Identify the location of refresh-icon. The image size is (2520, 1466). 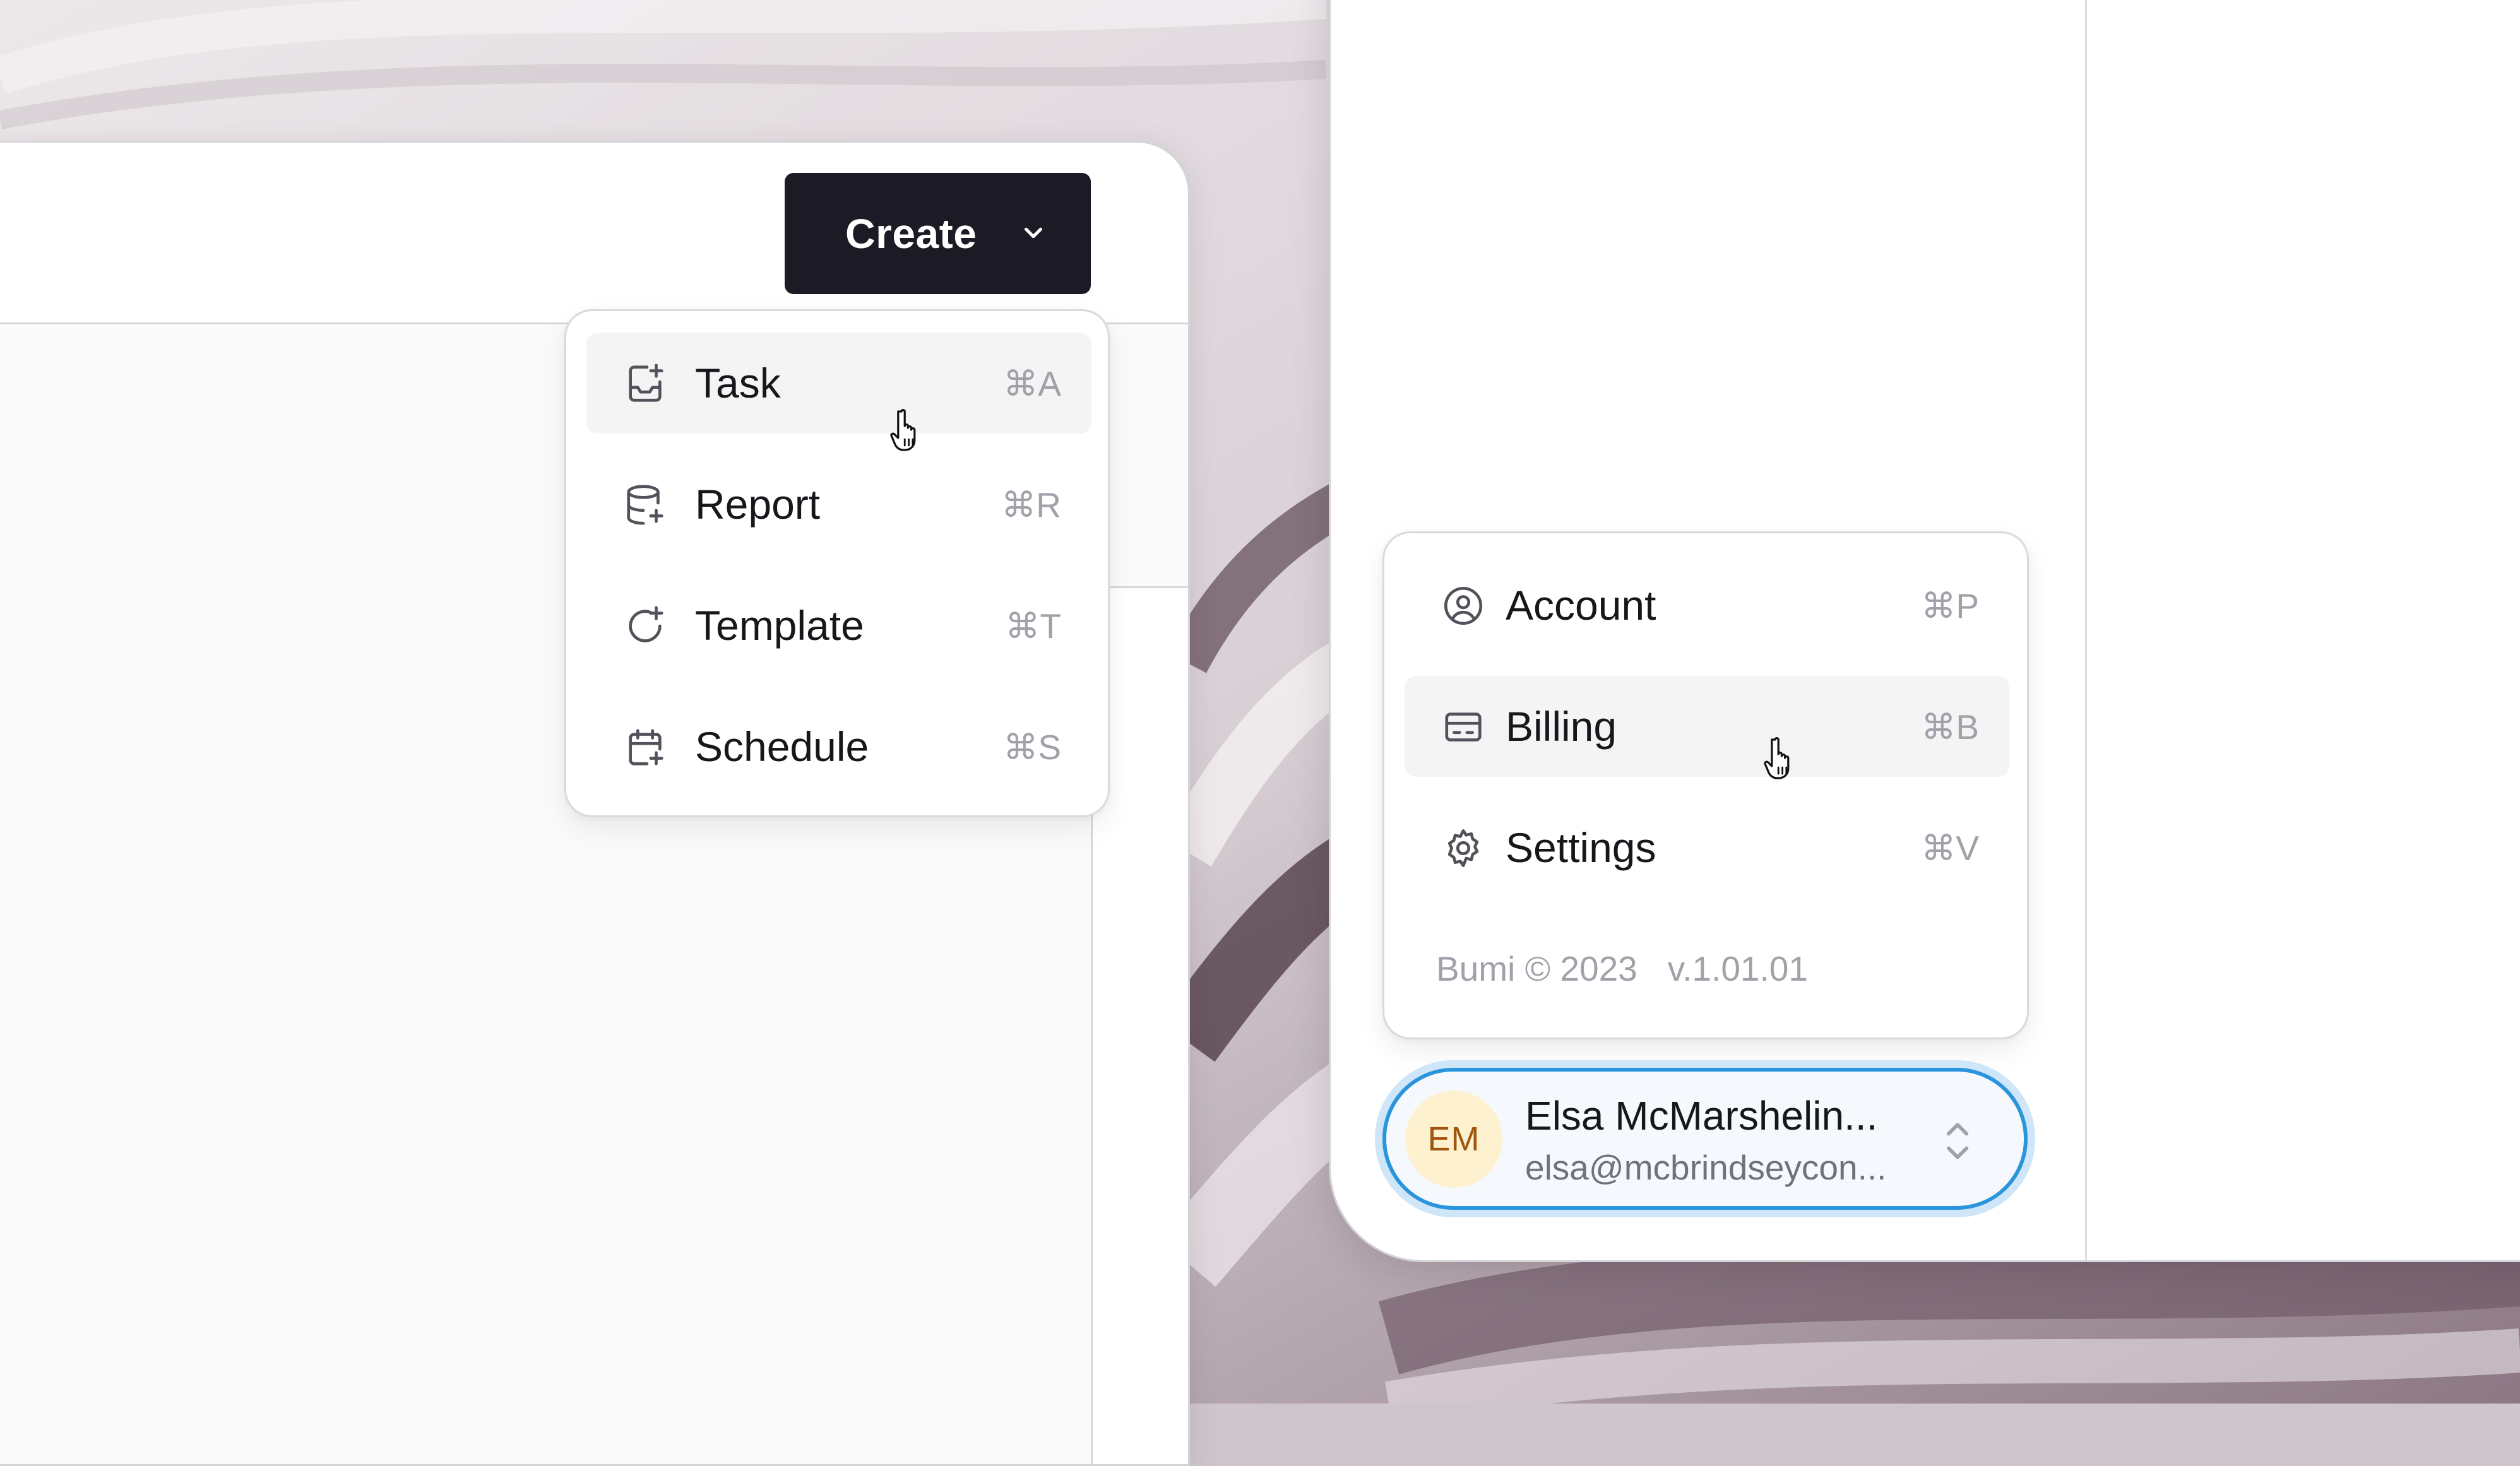
(645, 626).